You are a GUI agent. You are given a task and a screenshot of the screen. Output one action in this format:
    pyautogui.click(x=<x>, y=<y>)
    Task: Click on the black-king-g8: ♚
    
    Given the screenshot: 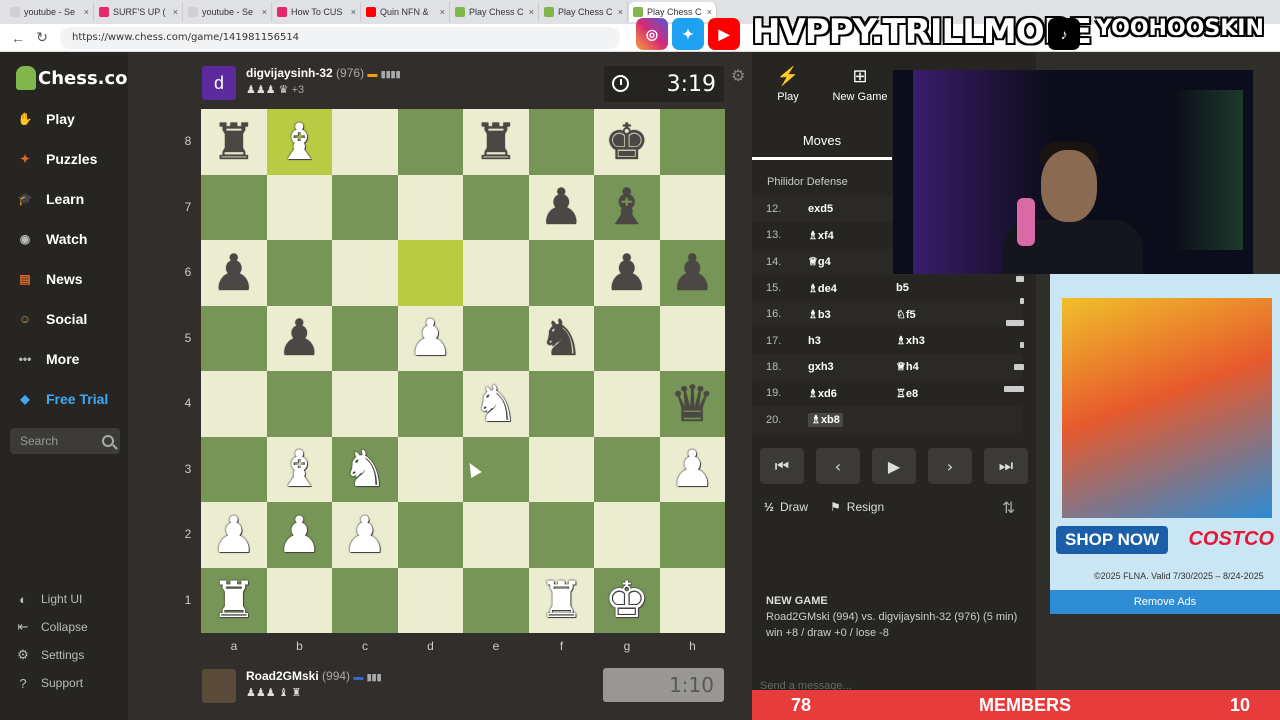 What is the action you would take?
    pyautogui.click(x=627, y=142)
    